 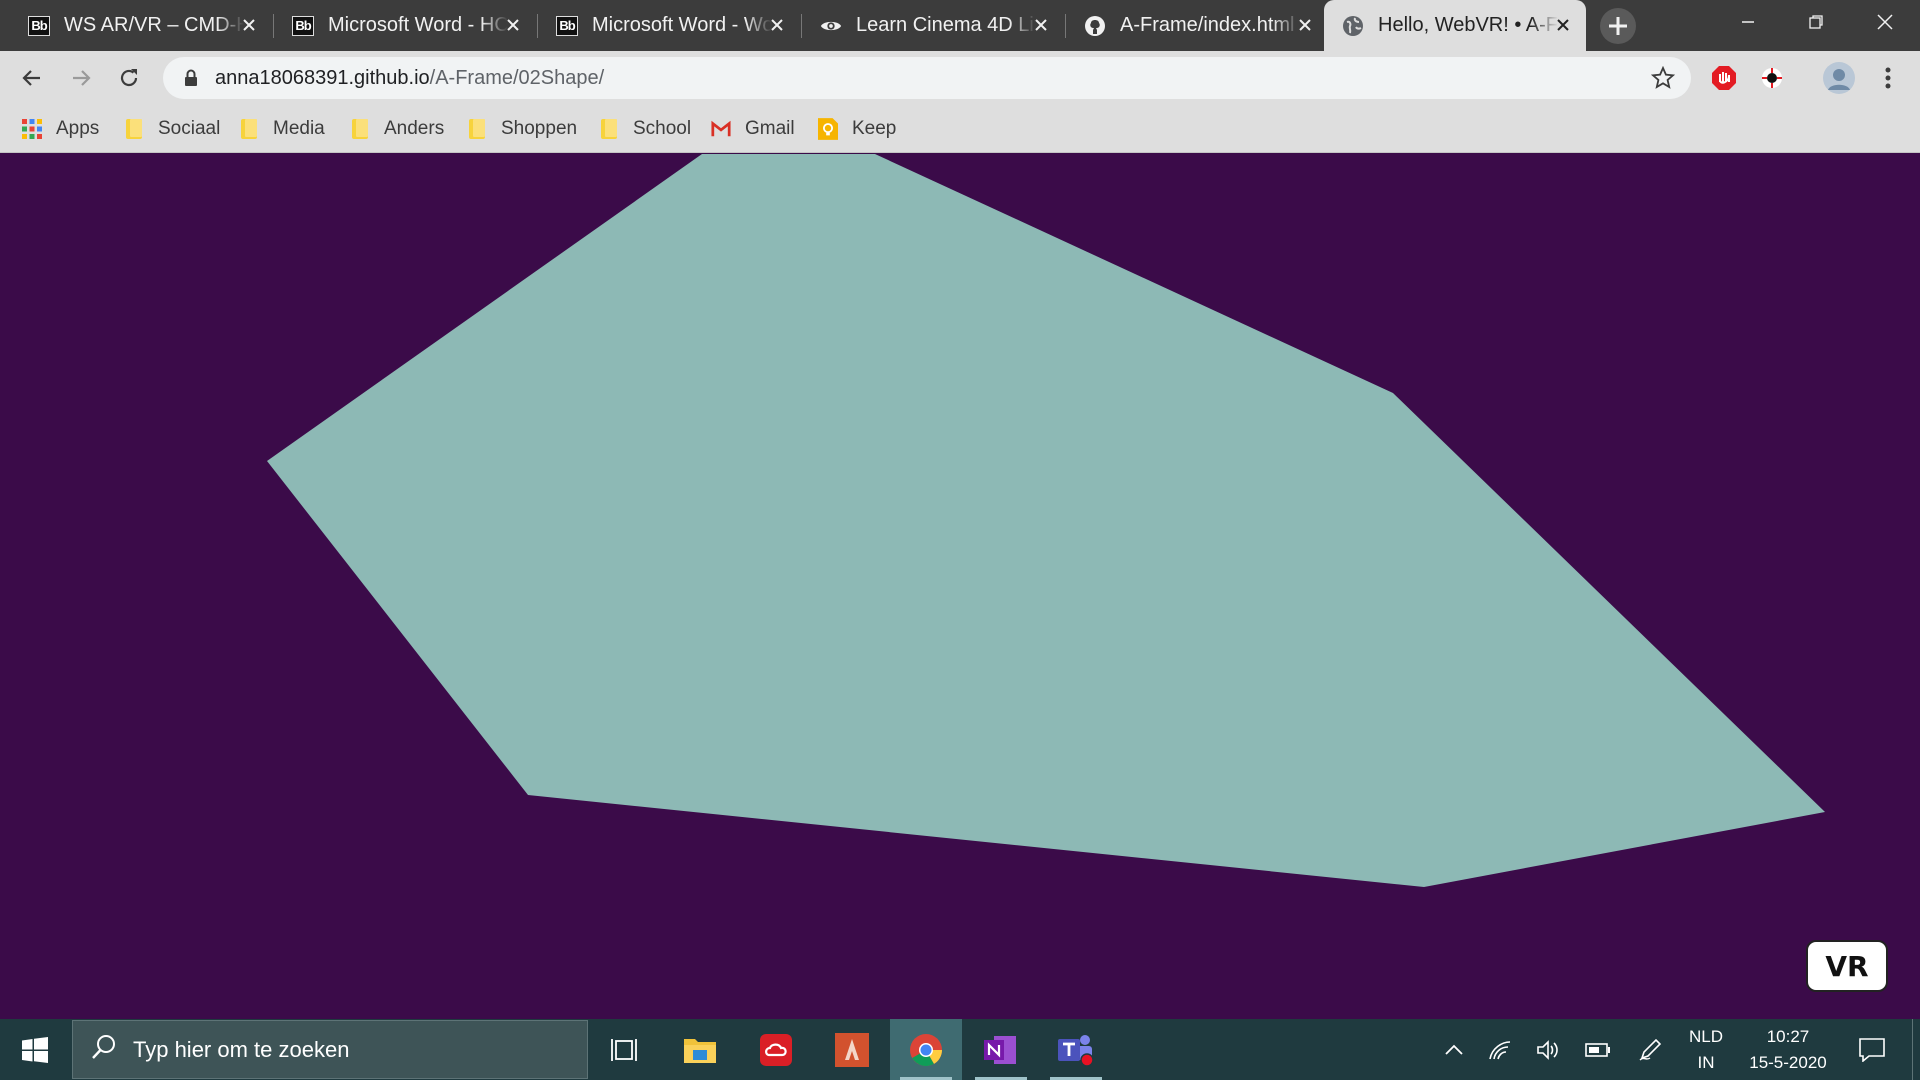 What do you see at coordinates (322, 77) in the screenshot?
I see `url-host: anna18068391.github.io` at bounding box center [322, 77].